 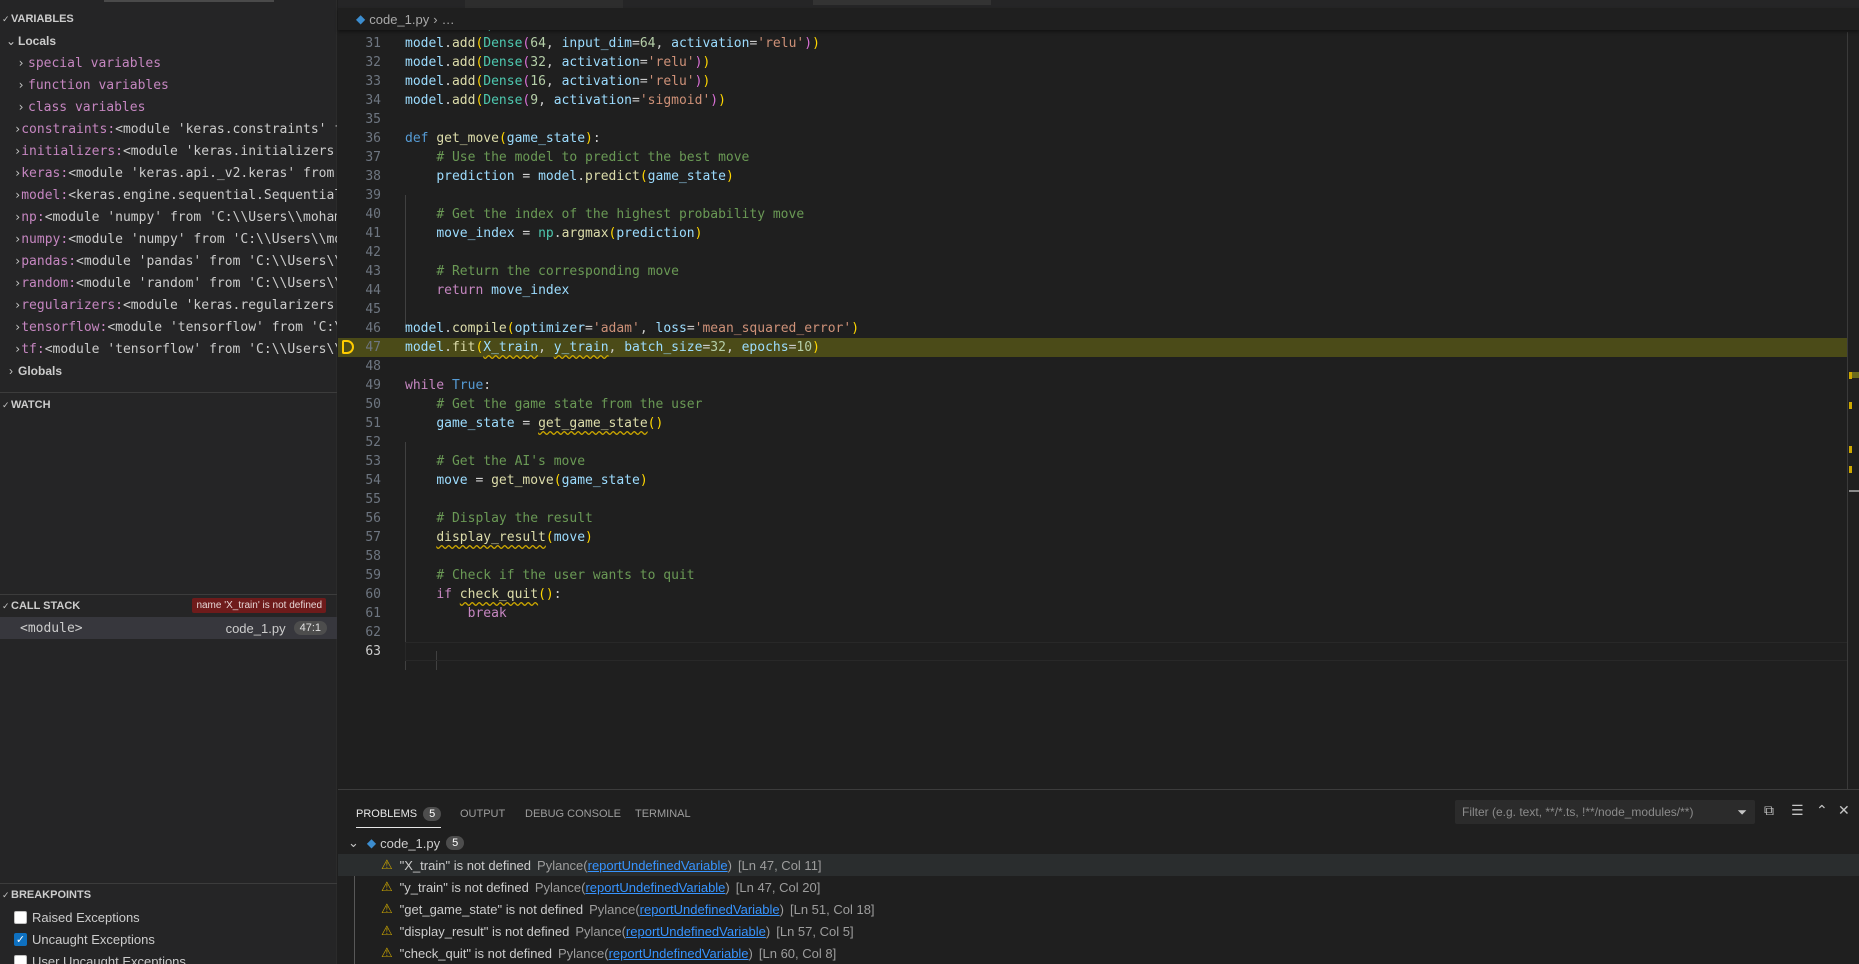 I want to click on breadcrumb-file: code_1.py, so click(x=399, y=19).